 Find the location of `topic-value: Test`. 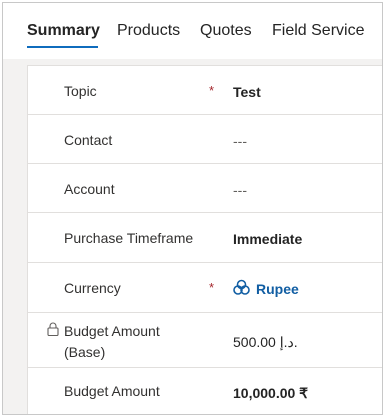

topic-value: Test is located at coordinates (247, 92).